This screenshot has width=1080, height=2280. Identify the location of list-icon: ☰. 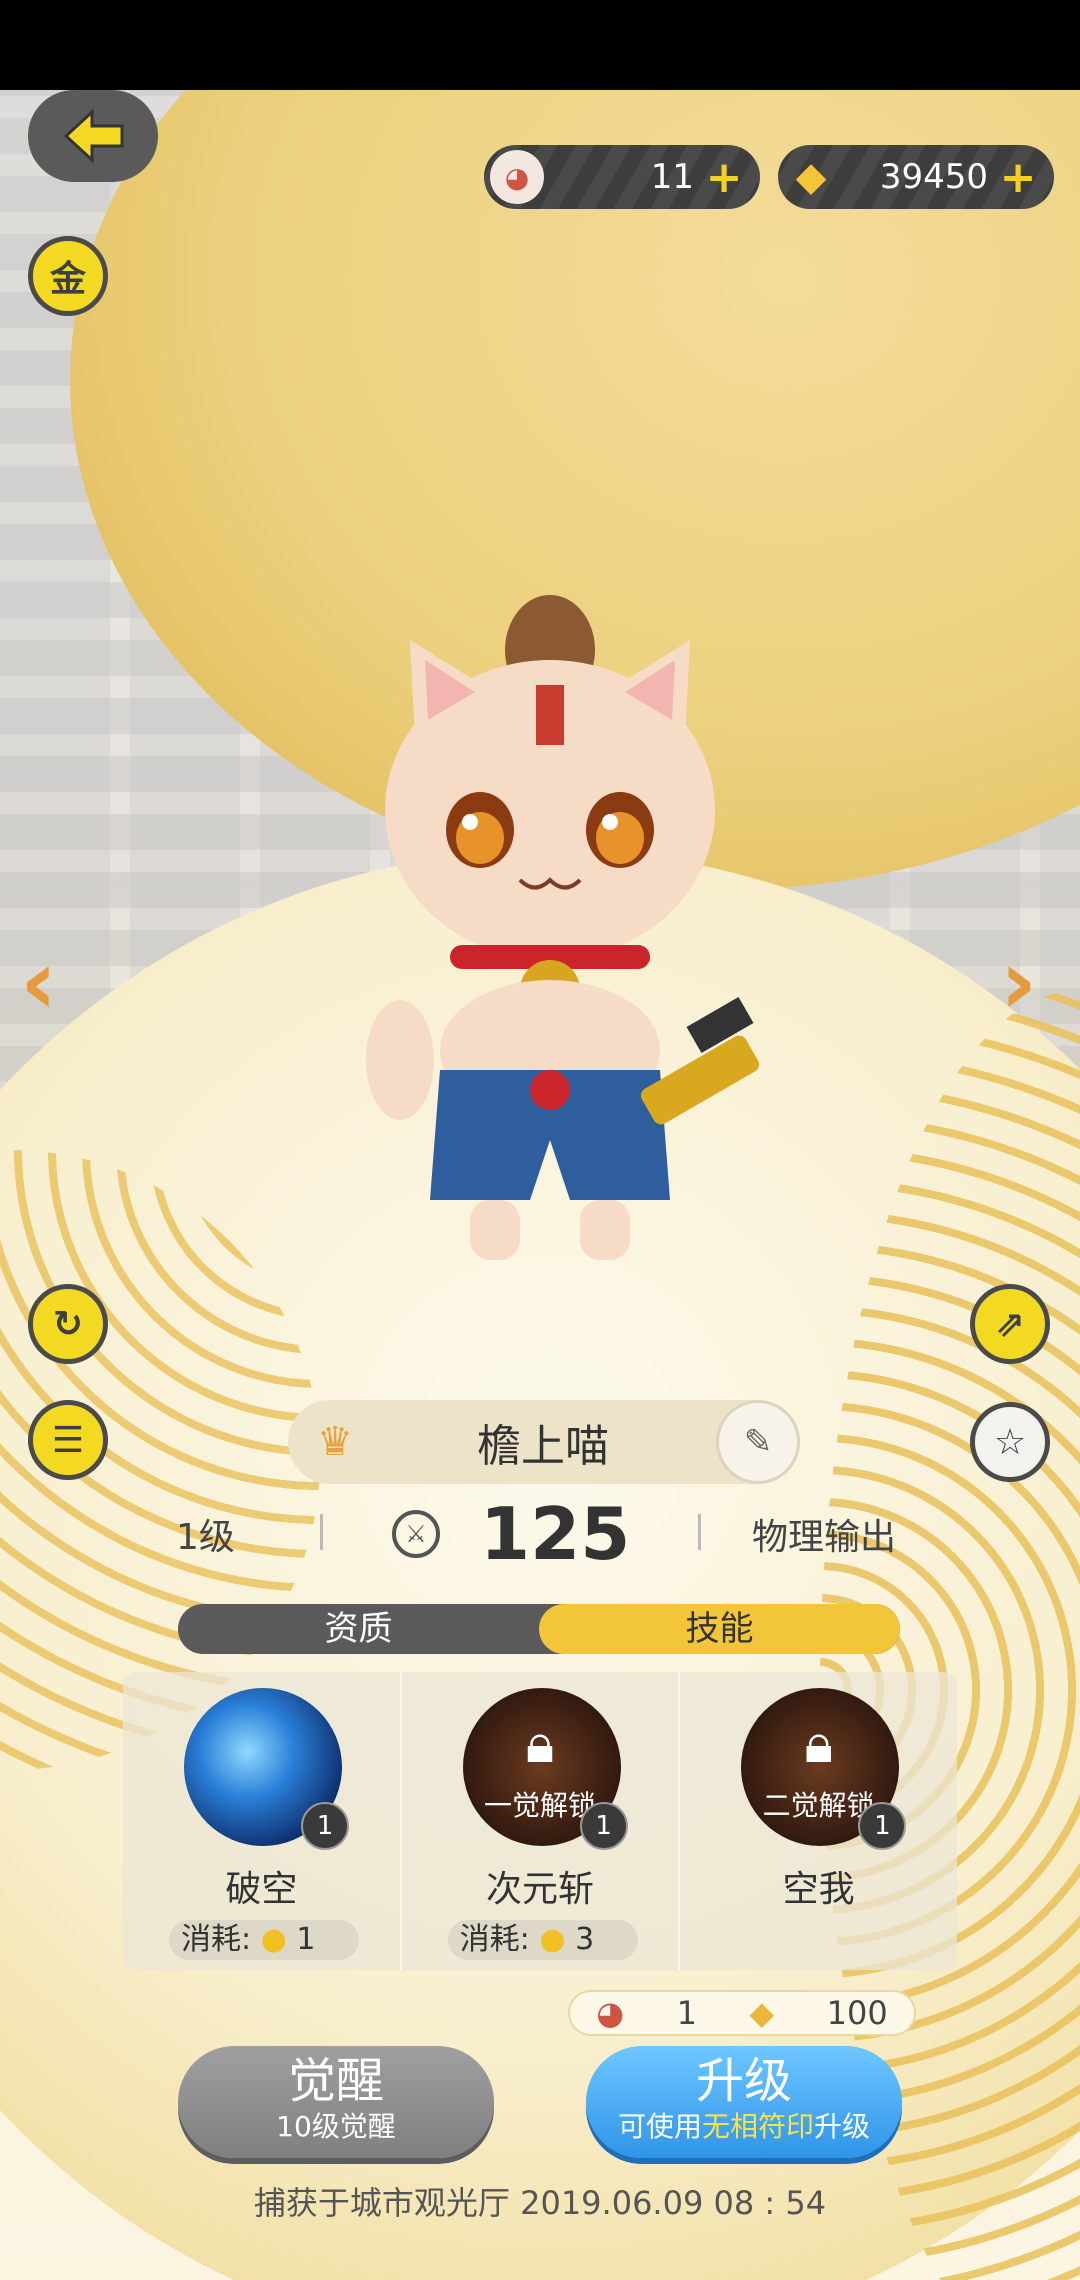
(68, 1440).